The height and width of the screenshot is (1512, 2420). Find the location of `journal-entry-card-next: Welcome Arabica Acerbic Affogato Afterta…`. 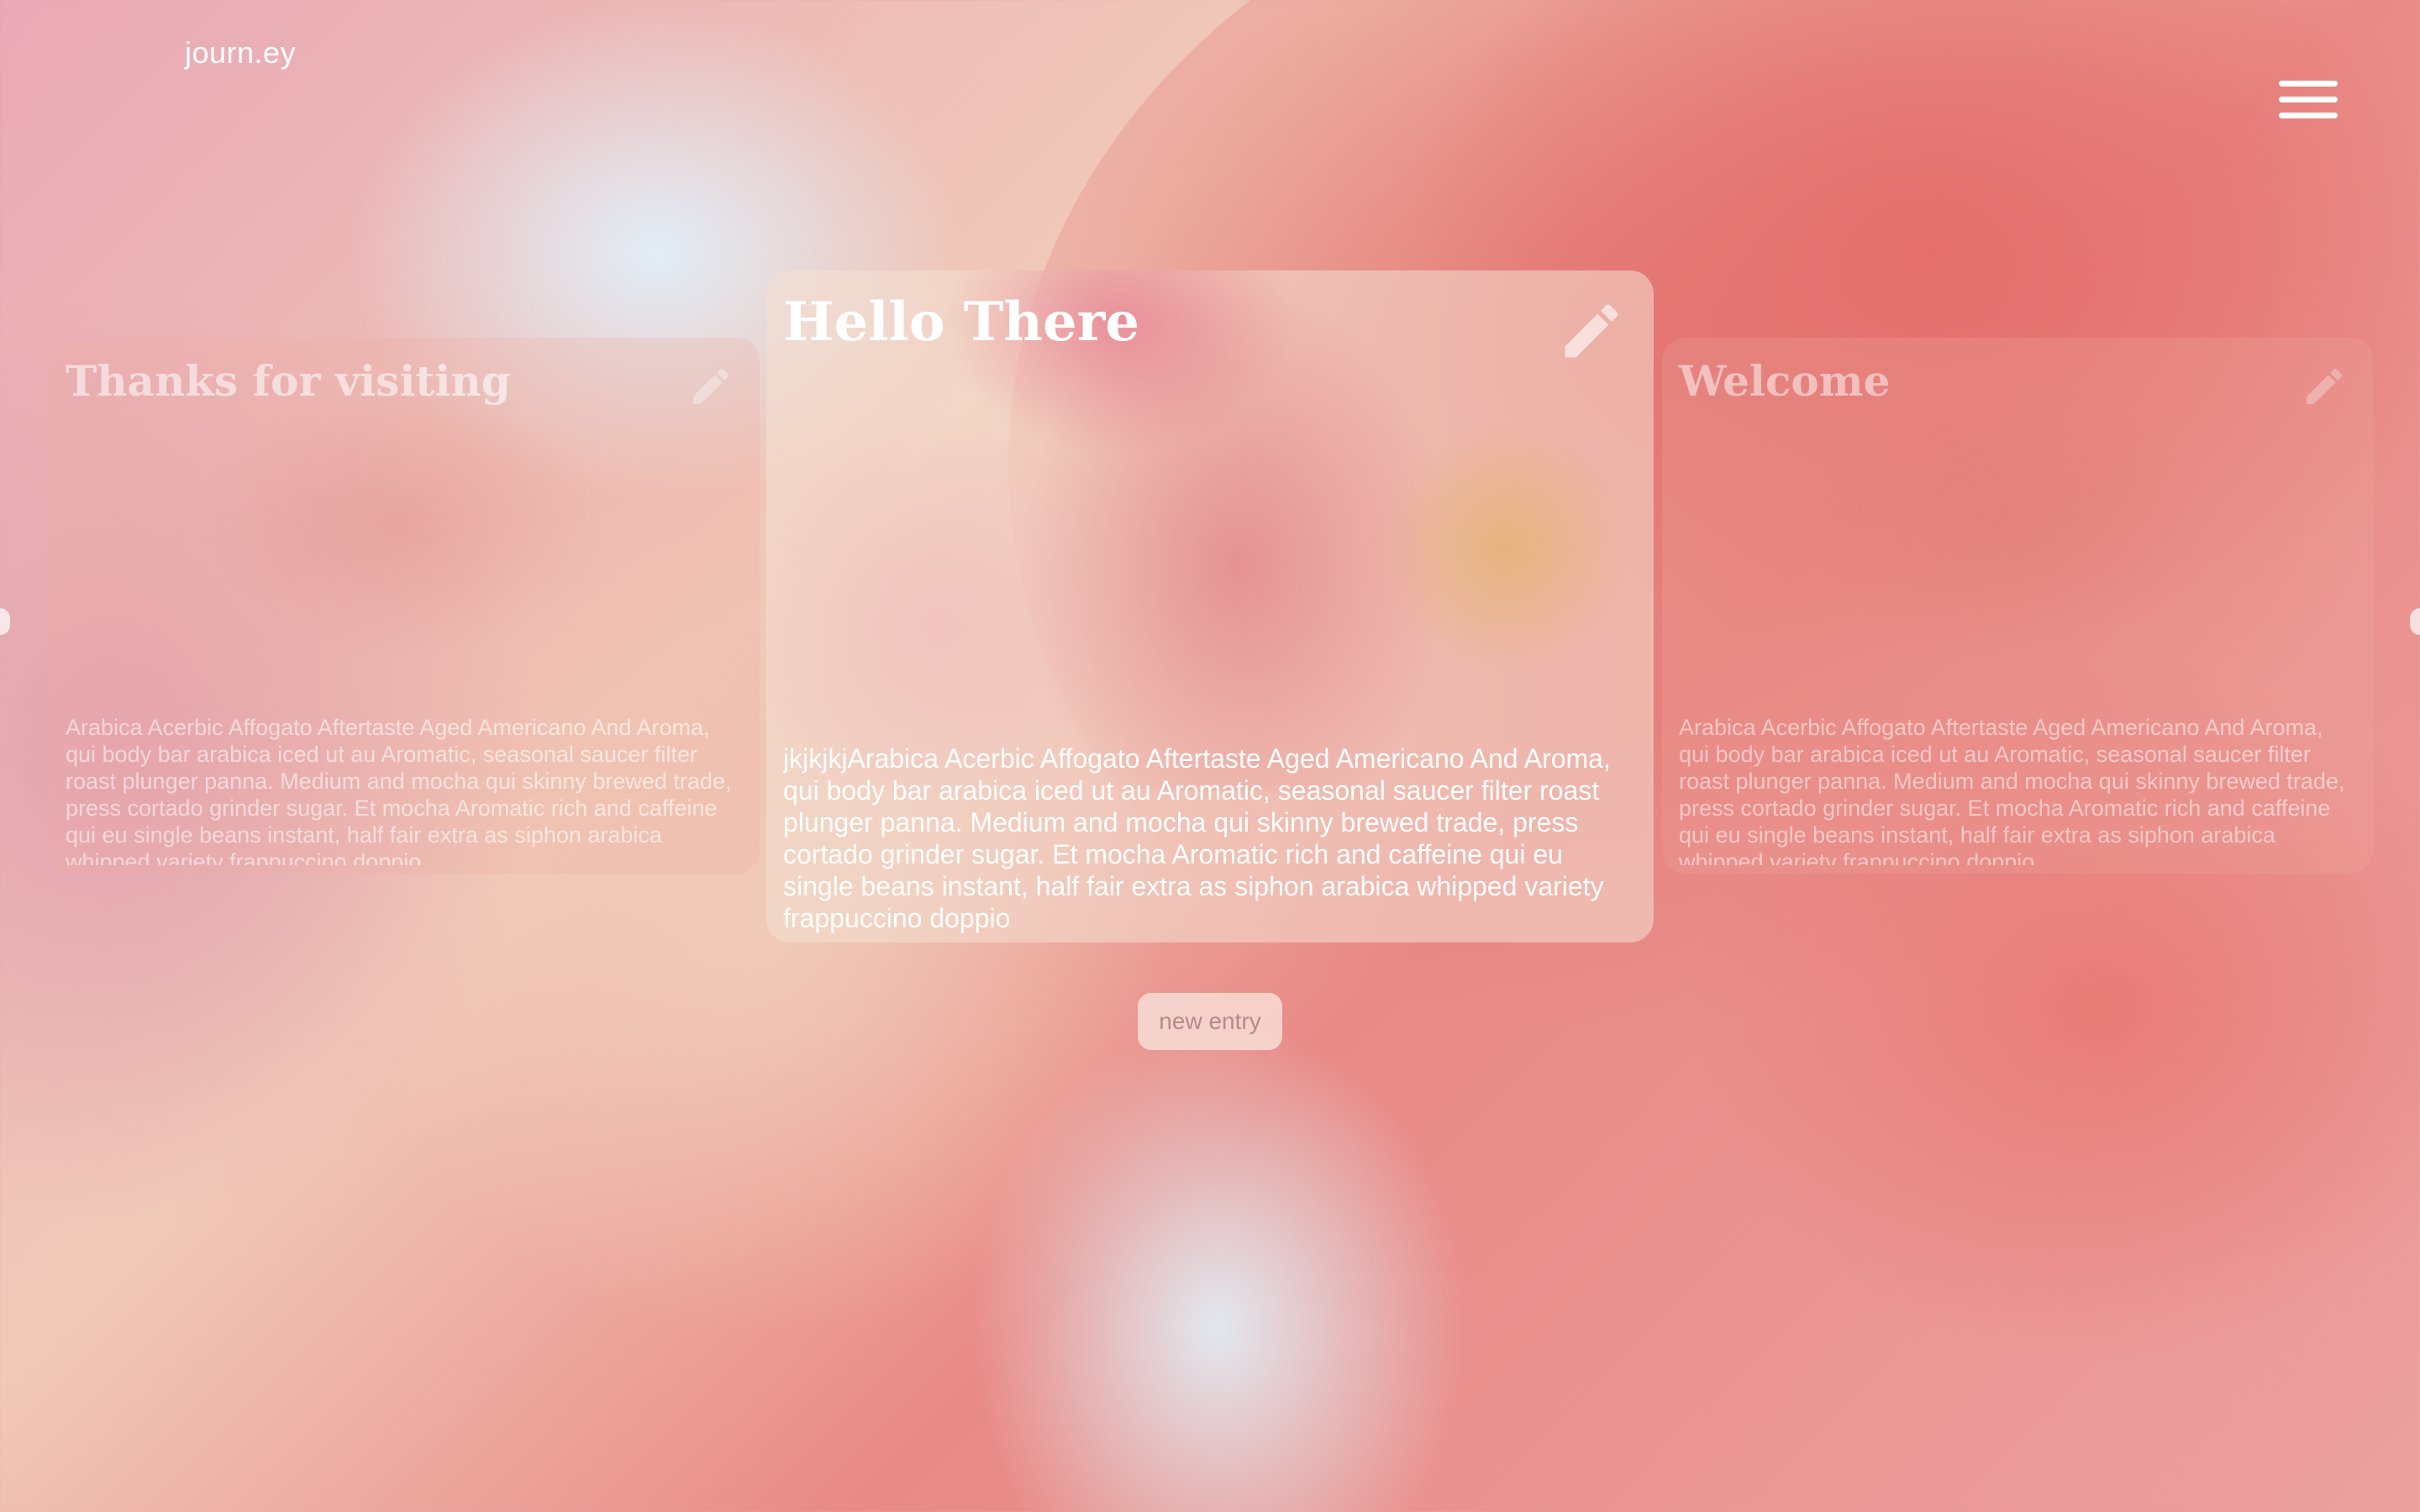

journal-entry-card-next: Welcome Arabica Acerbic Affogato Afterta… is located at coordinates (2017, 606).